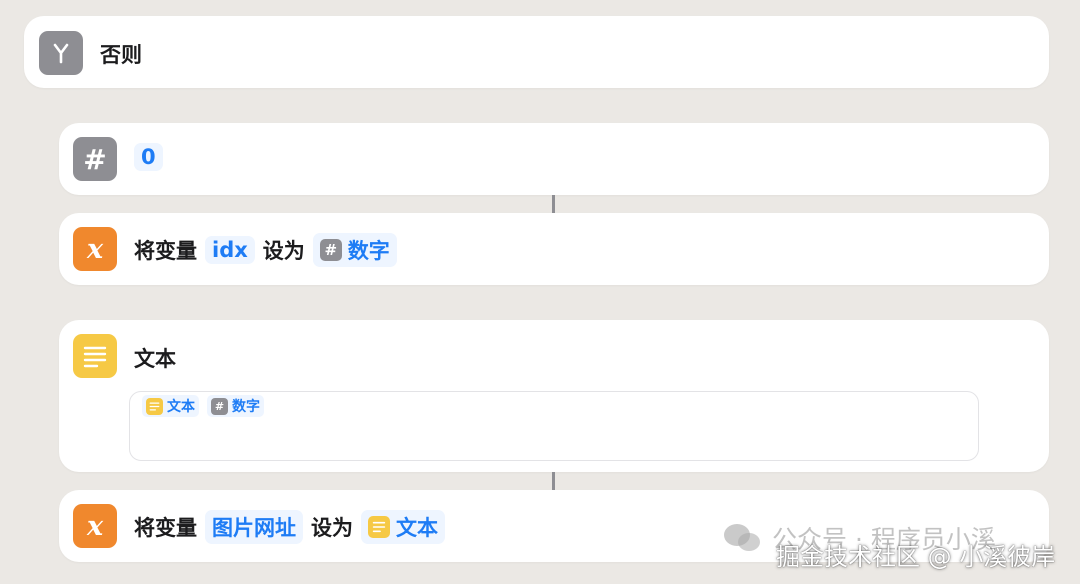  Describe the element at coordinates (554, 249) in the screenshot. I see `set-variable-card-idx: x 将变量 idx 设为 # 数字` at that location.